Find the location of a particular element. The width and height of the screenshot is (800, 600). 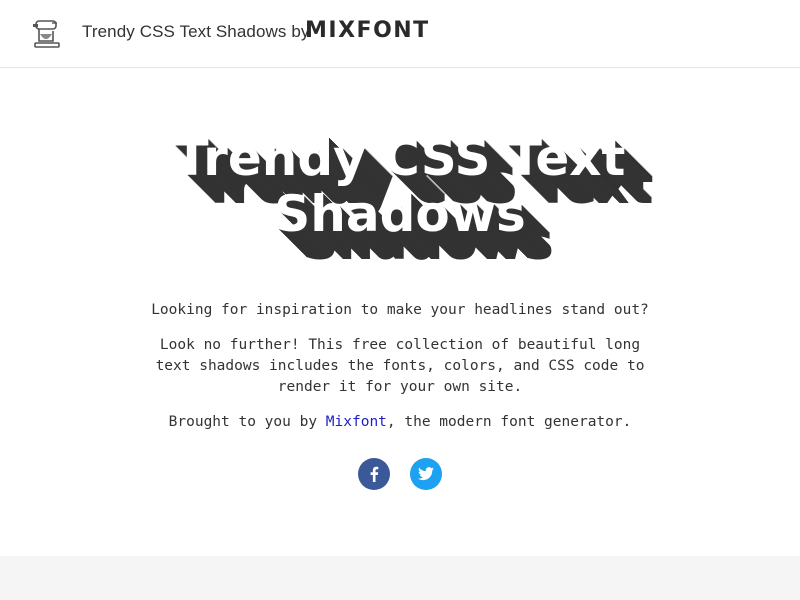

credit-prefix: Brought to you by is located at coordinates (247, 422).